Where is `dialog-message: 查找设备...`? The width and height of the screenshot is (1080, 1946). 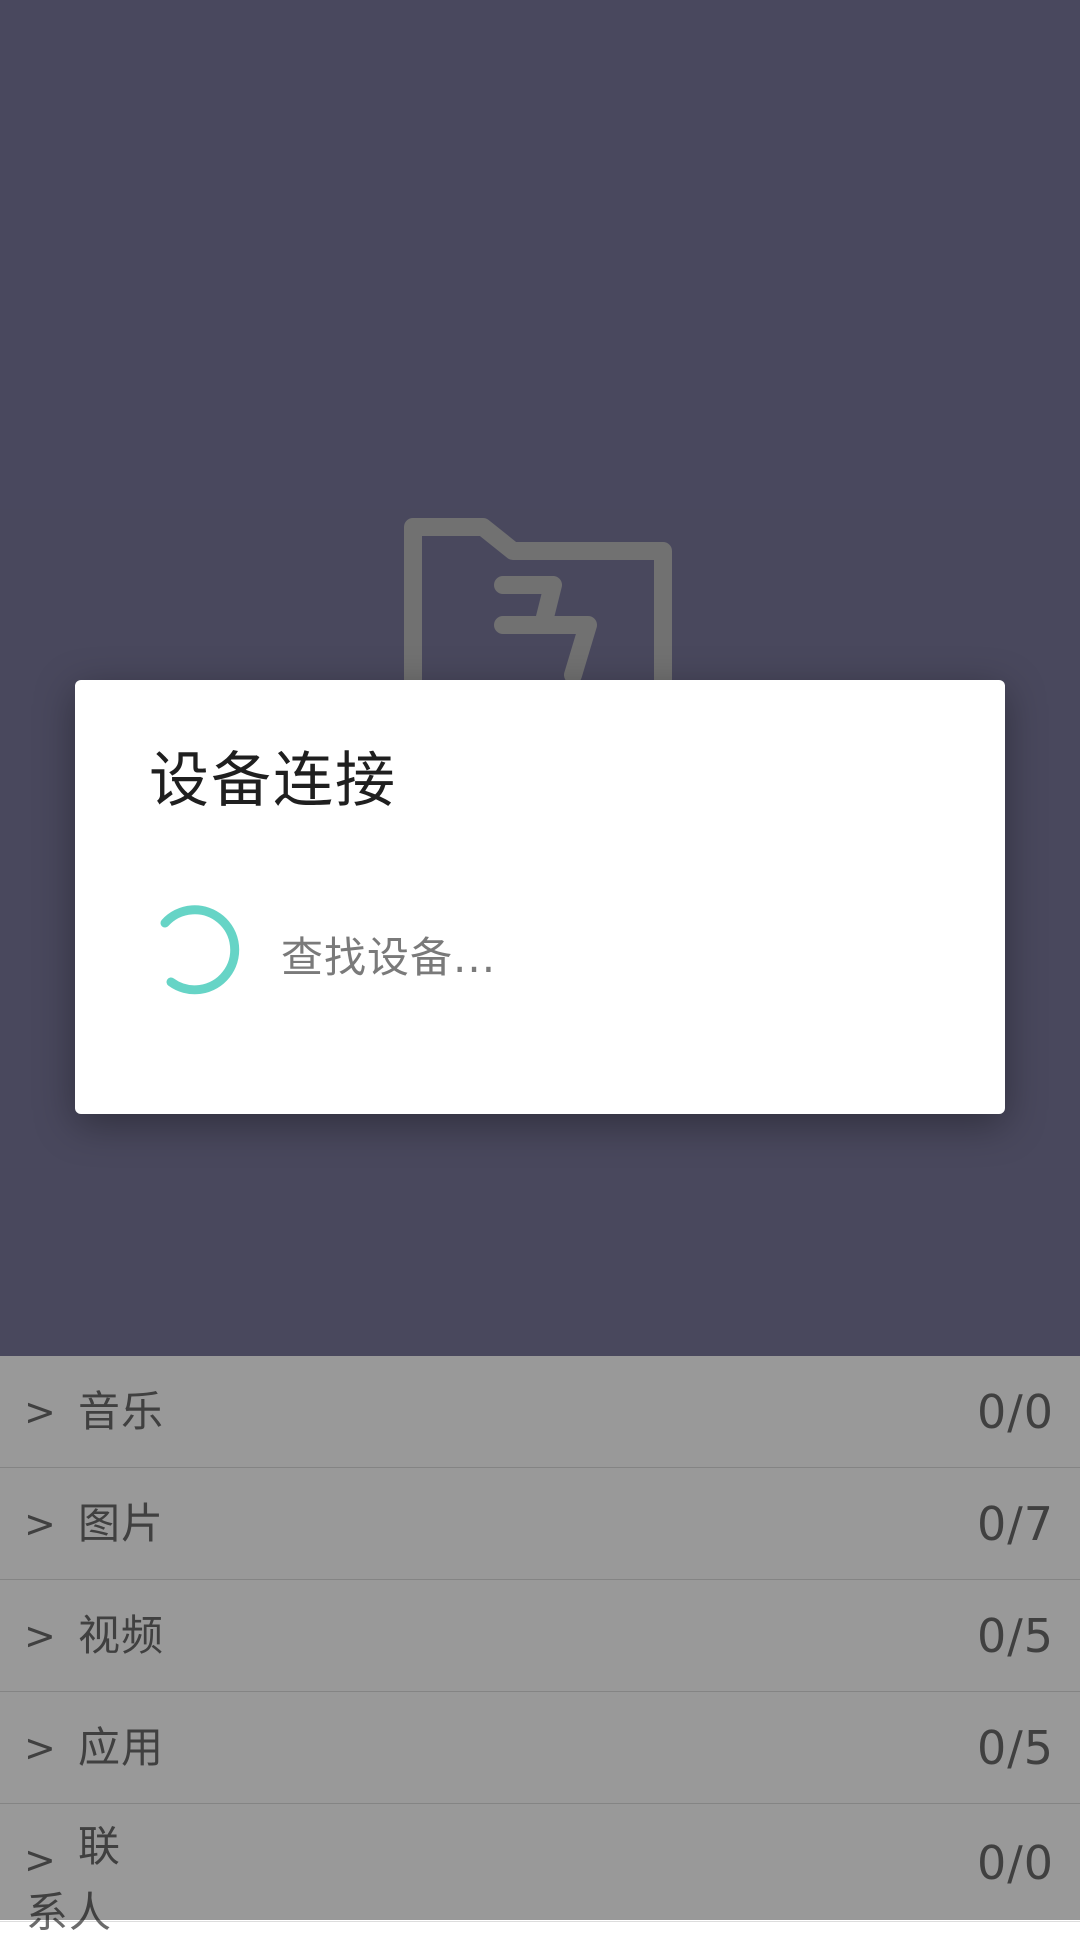
dialog-message: 查找设备... is located at coordinates (389, 957).